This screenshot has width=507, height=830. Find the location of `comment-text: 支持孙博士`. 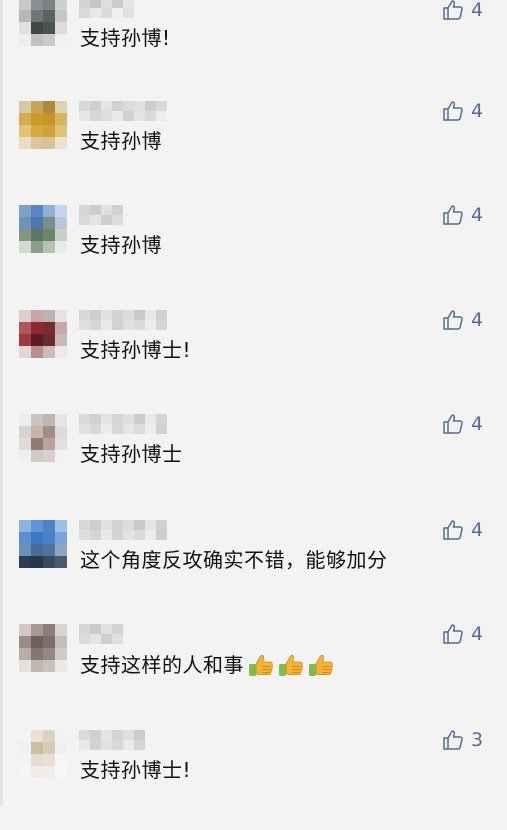

comment-text: 支持孙博士 is located at coordinates (131, 454).